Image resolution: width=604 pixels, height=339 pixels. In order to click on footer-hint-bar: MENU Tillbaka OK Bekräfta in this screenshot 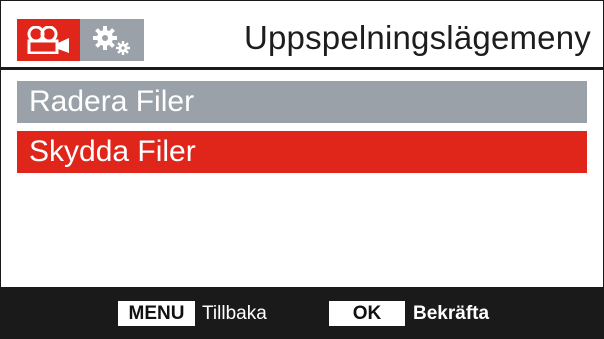, I will do `click(302, 312)`.